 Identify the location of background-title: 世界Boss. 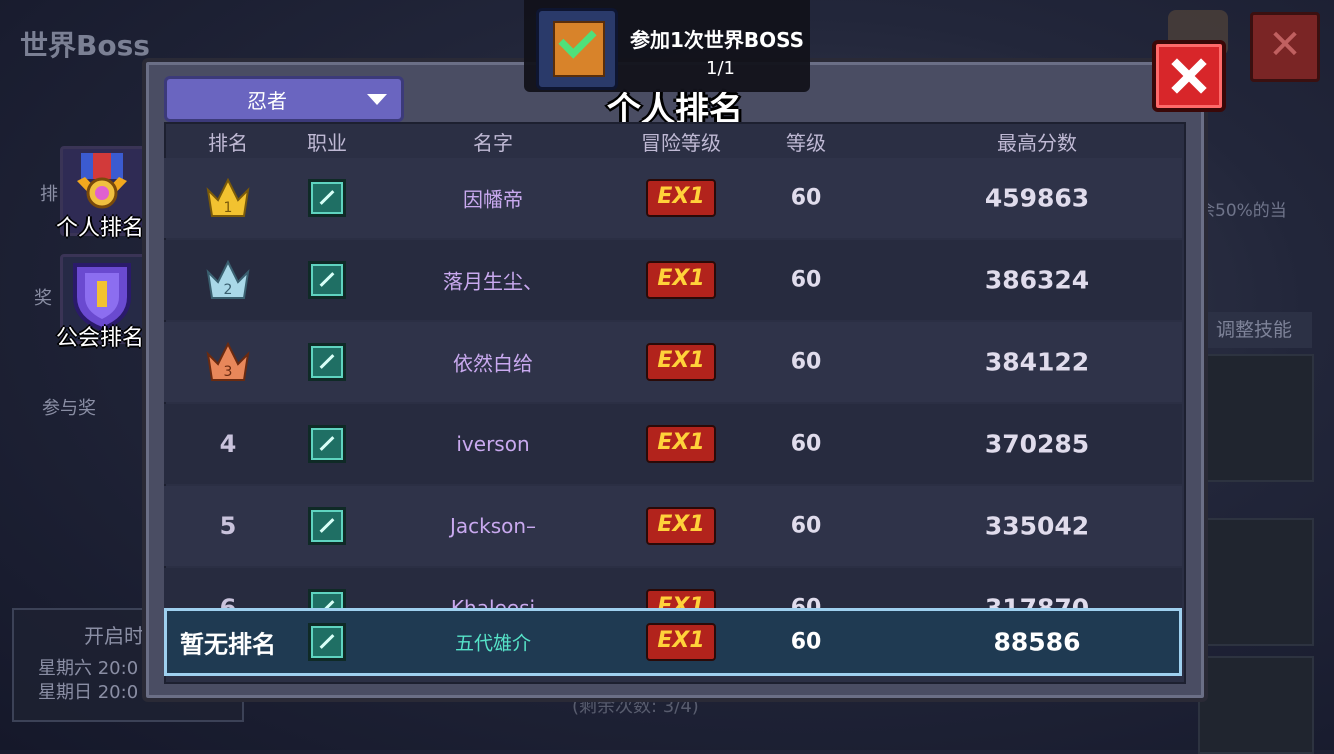
(85, 45).